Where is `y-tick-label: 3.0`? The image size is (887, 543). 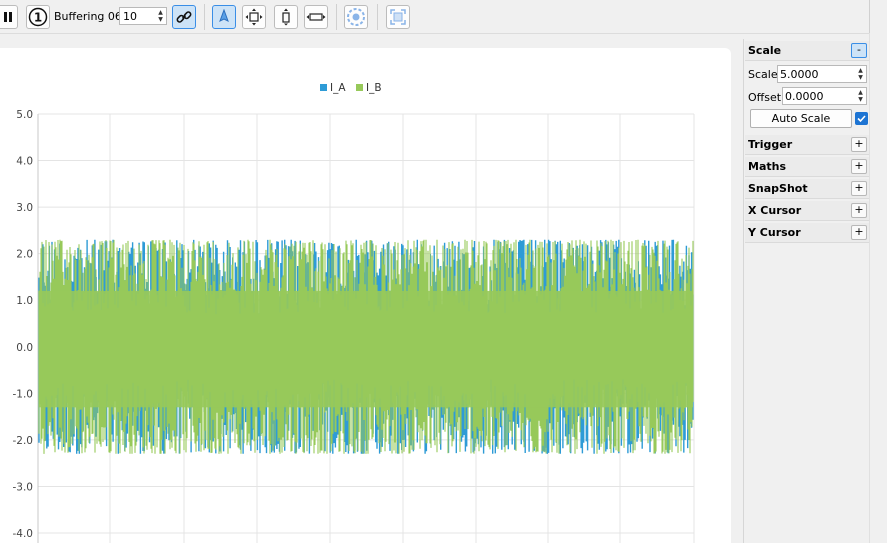
y-tick-label: 3.0 is located at coordinates (24, 208).